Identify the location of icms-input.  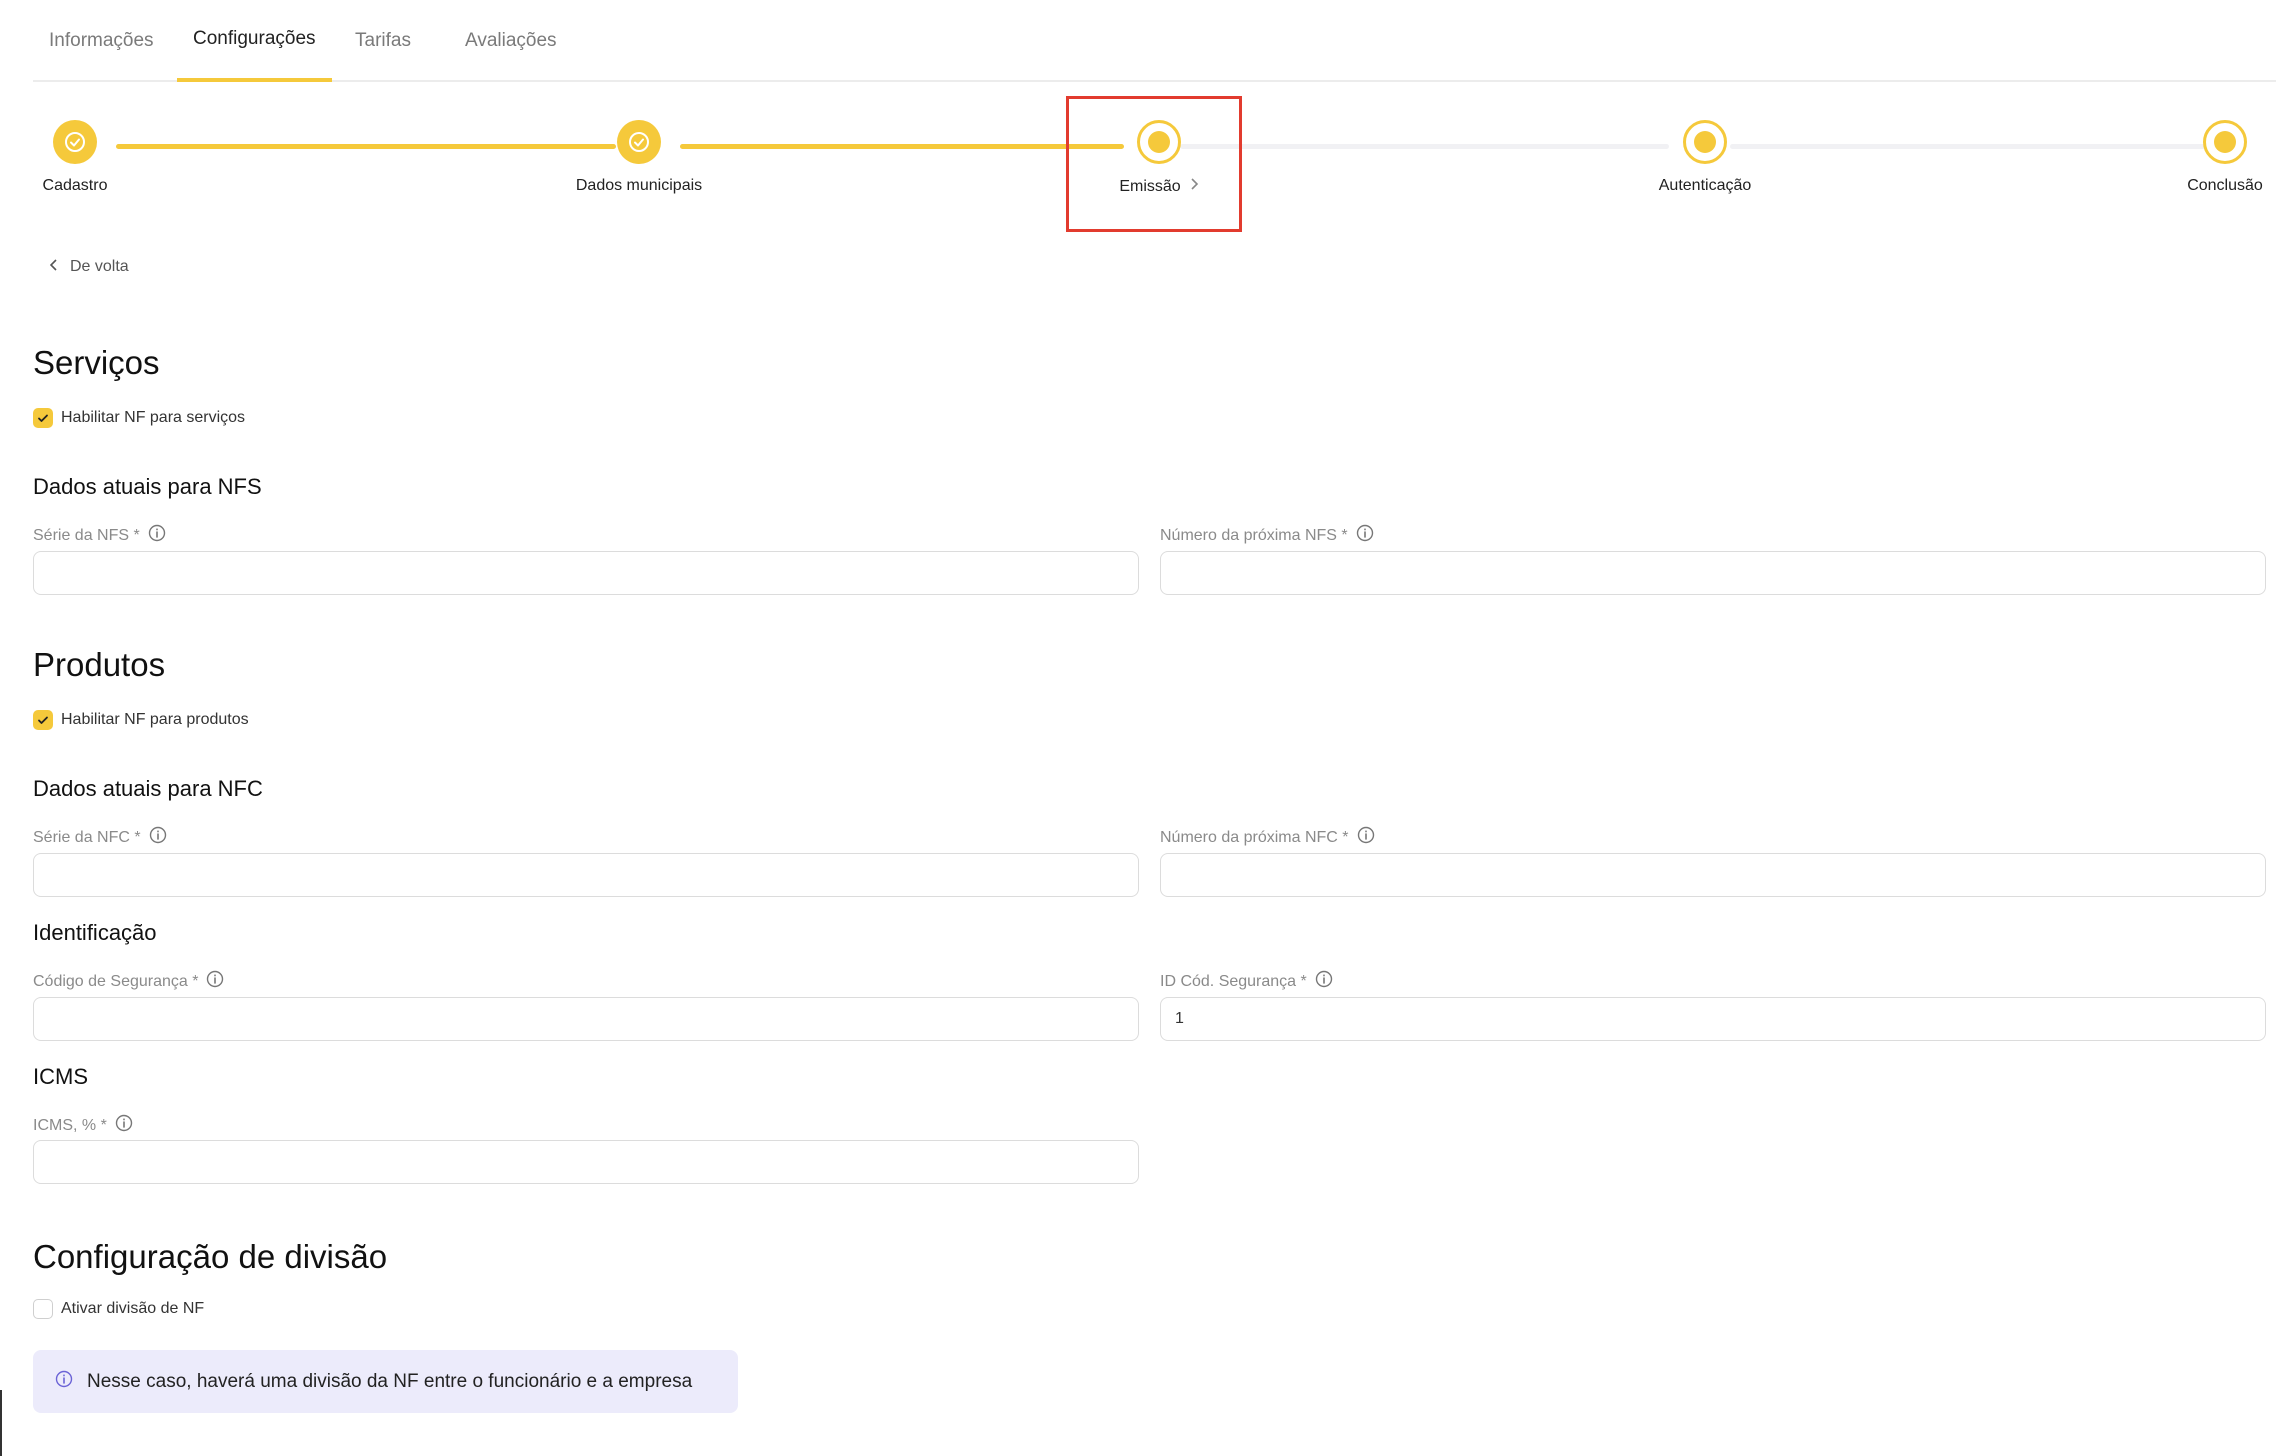
(586, 1162).